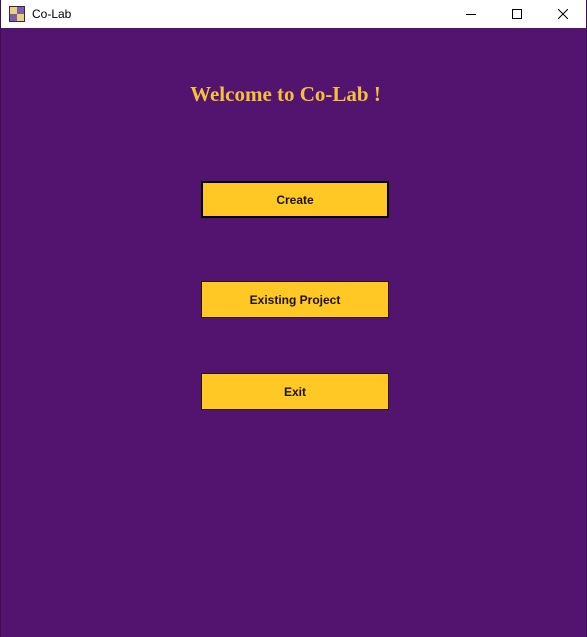 The width and height of the screenshot is (587, 637). I want to click on maximize-button, so click(517, 14).